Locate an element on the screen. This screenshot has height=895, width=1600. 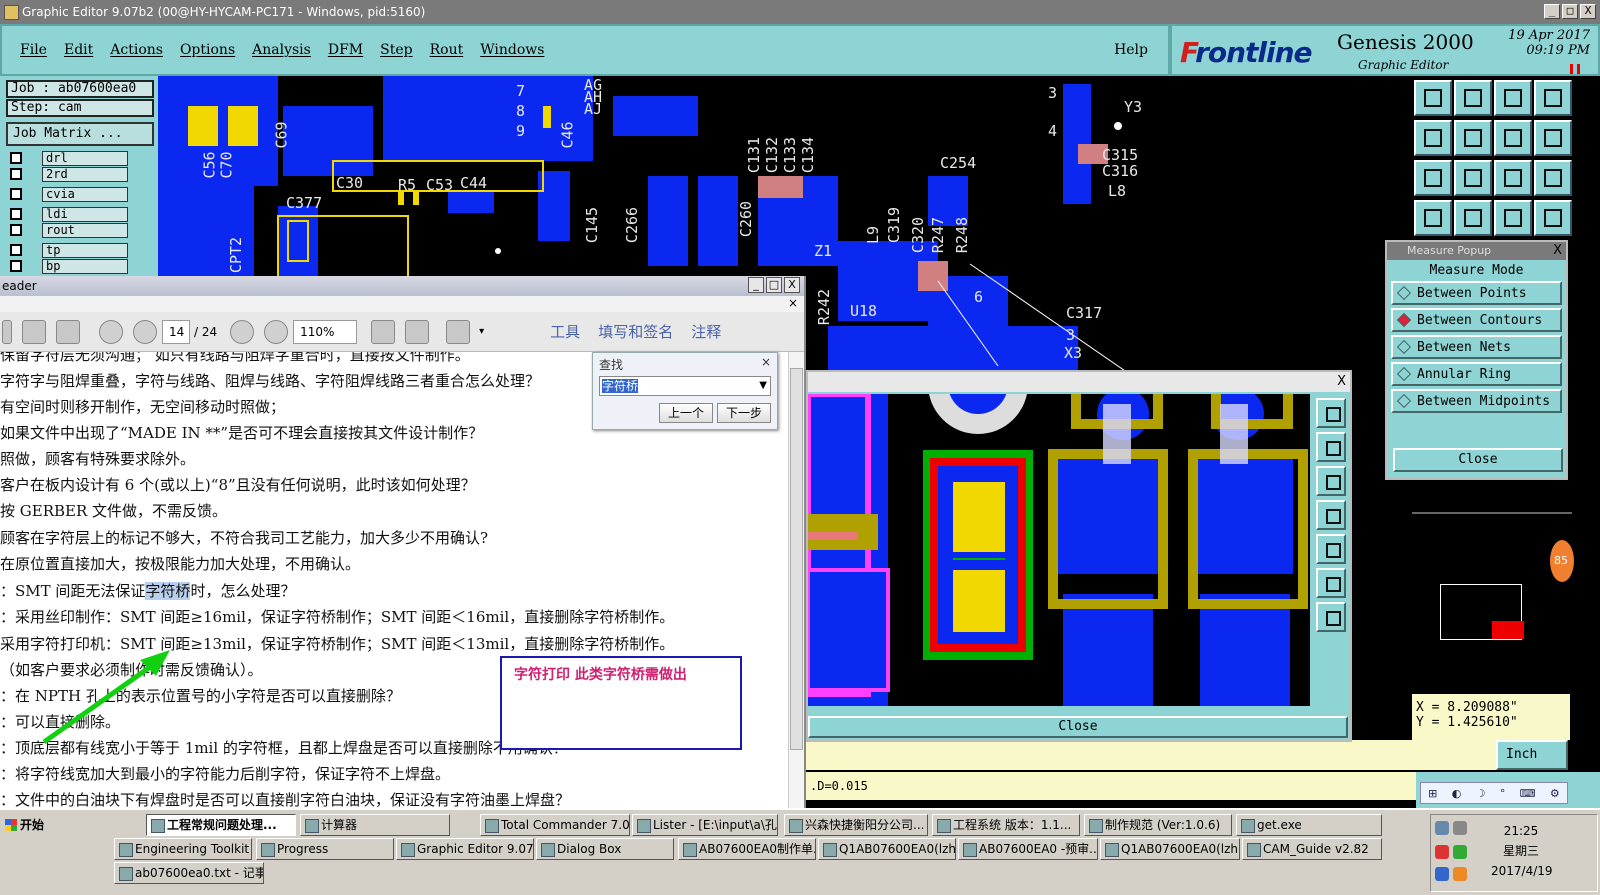
measure-option: Between Nets is located at coordinates (1476, 347).